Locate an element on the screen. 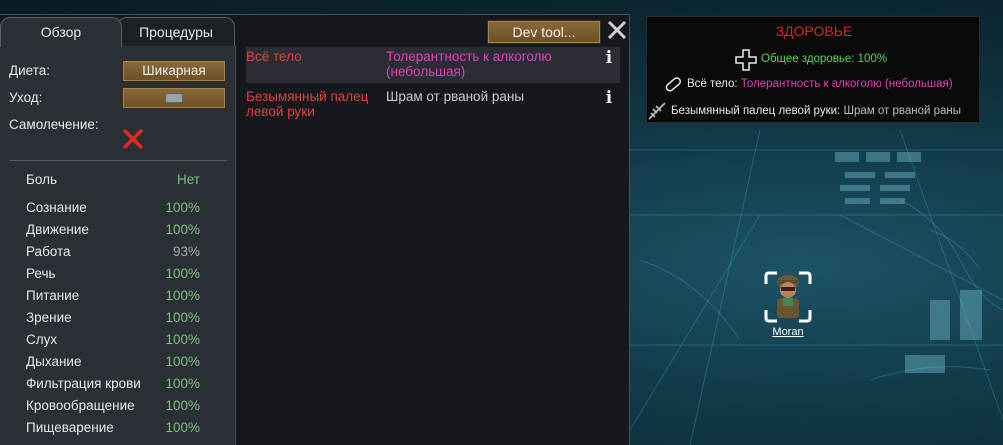 The width and height of the screenshot is (1003, 445). divider is located at coordinates (118, 160).